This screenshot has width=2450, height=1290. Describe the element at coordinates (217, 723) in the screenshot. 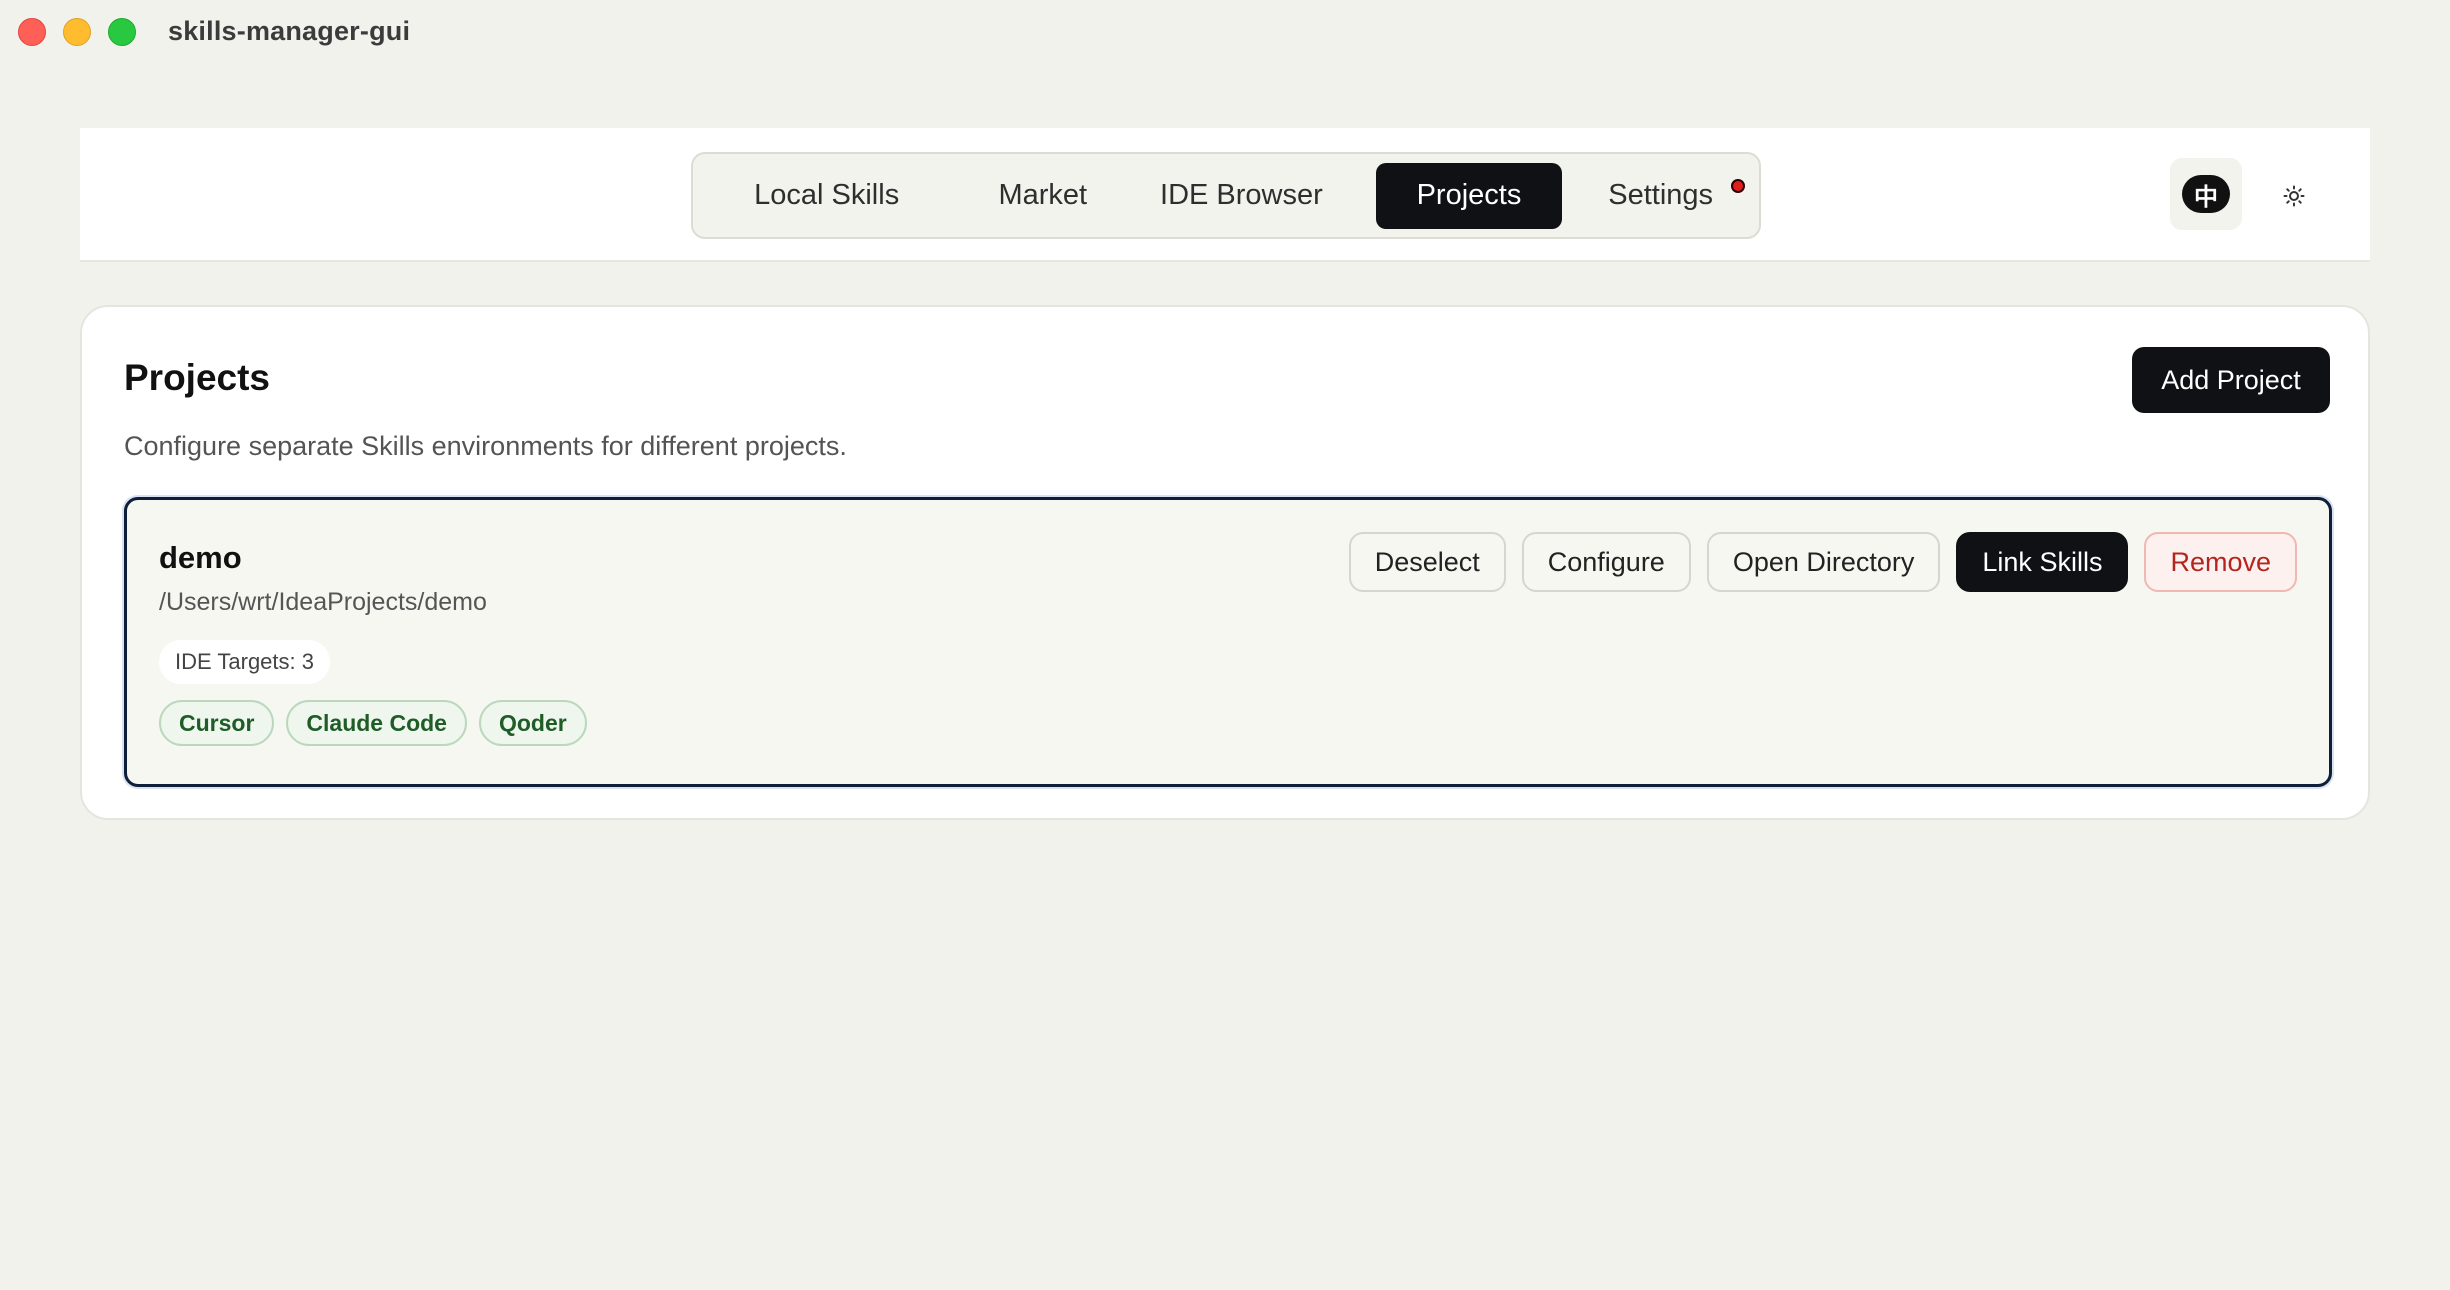

I see `ide-tag-cursor: Cursor` at that location.